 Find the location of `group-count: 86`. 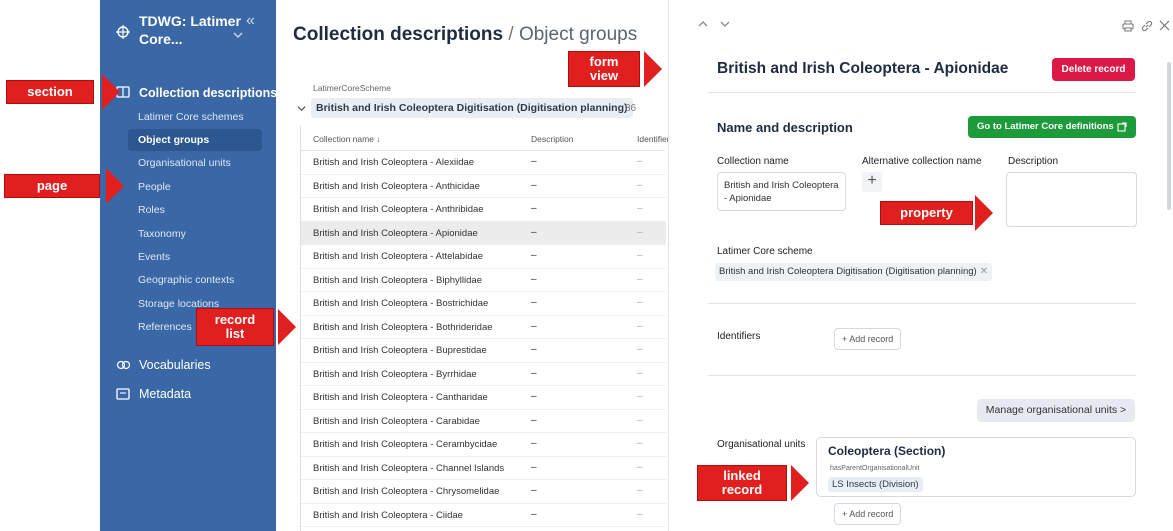

group-count: 86 is located at coordinates (631, 108).